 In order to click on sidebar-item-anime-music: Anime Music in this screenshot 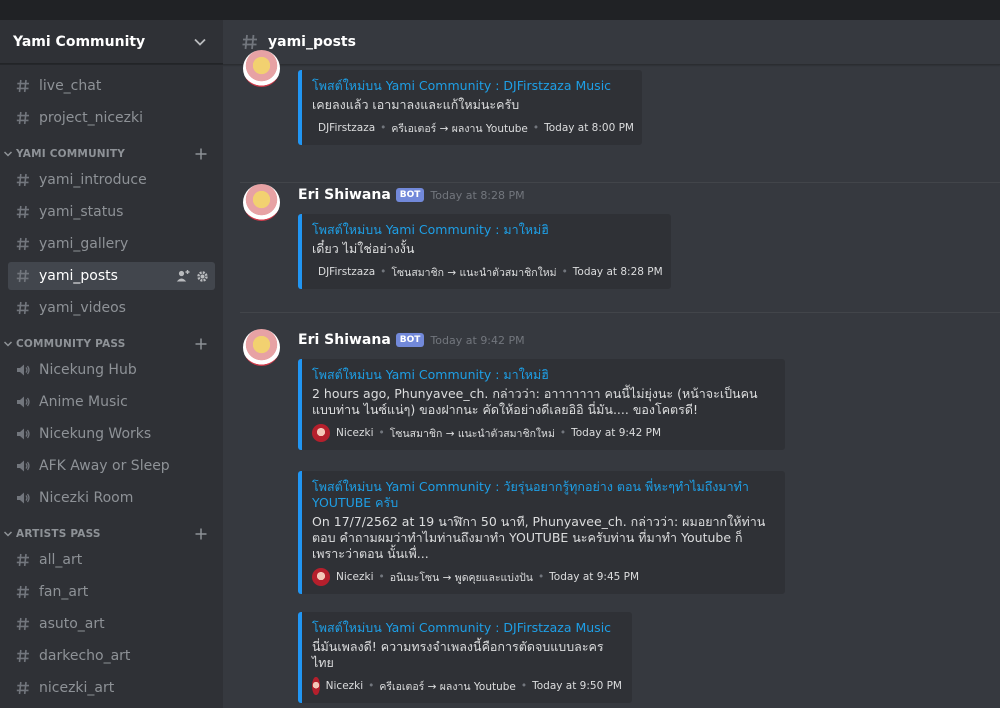, I will do `click(111, 402)`.